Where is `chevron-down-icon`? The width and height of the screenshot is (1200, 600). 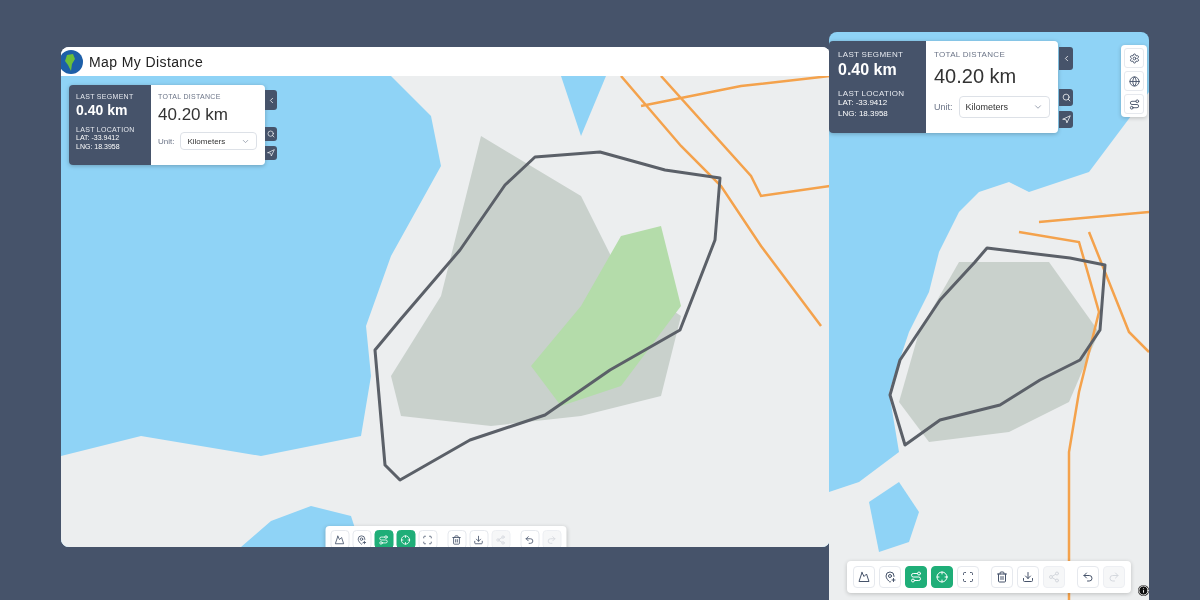 chevron-down-icon is located at coordinates (1038, 107).